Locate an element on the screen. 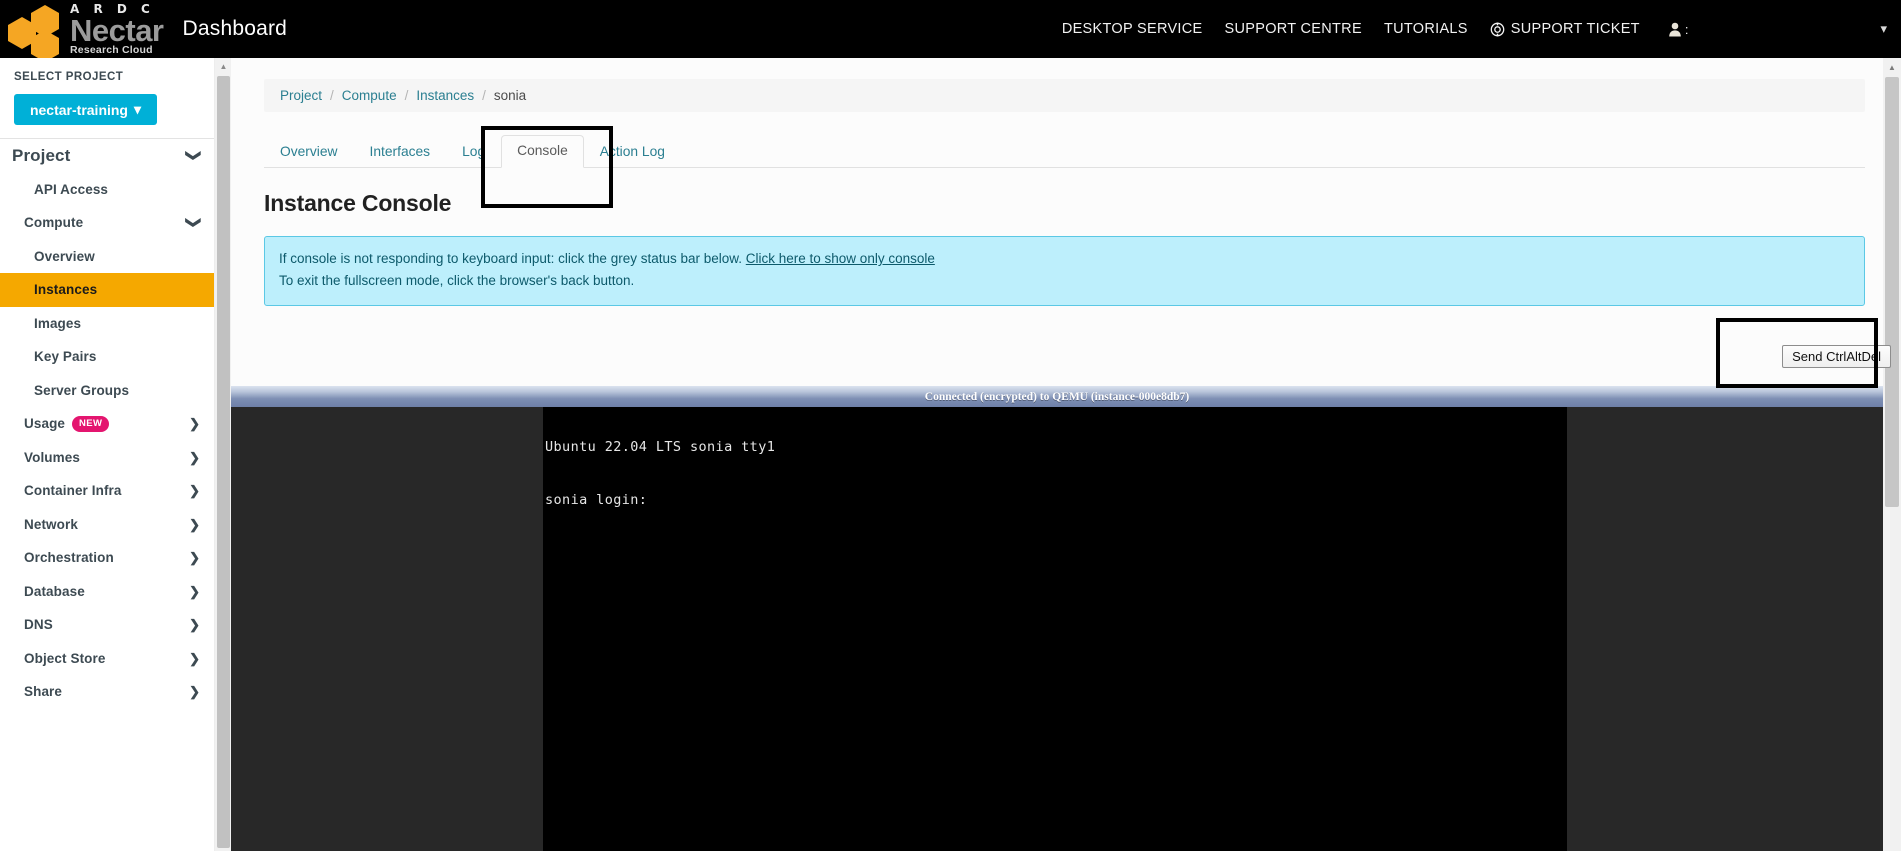  sidebar-item-text: Database is located at coordinates (54, 591).